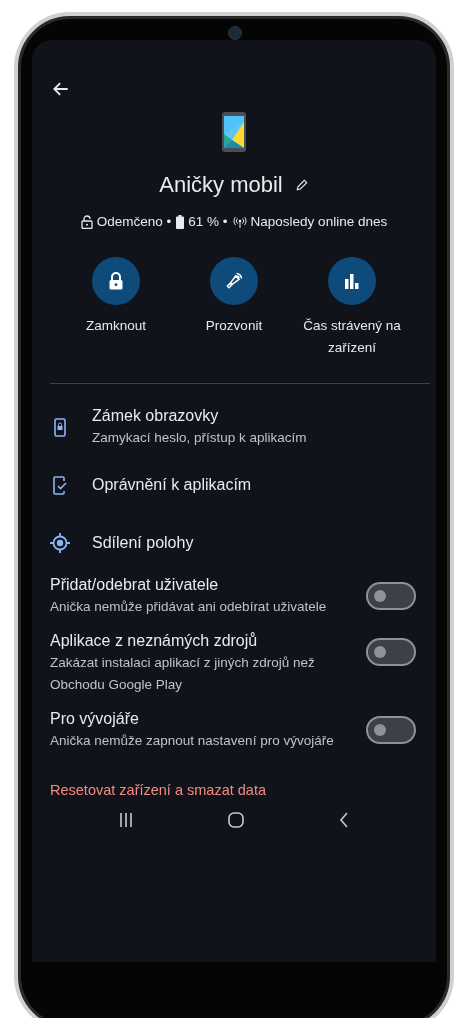 The image size is (466, 1018). What do you see at coordinates (95, 719) in the screenshot?
I see `setting-title: Pro vývojáře` at bounding box center [95, 719].